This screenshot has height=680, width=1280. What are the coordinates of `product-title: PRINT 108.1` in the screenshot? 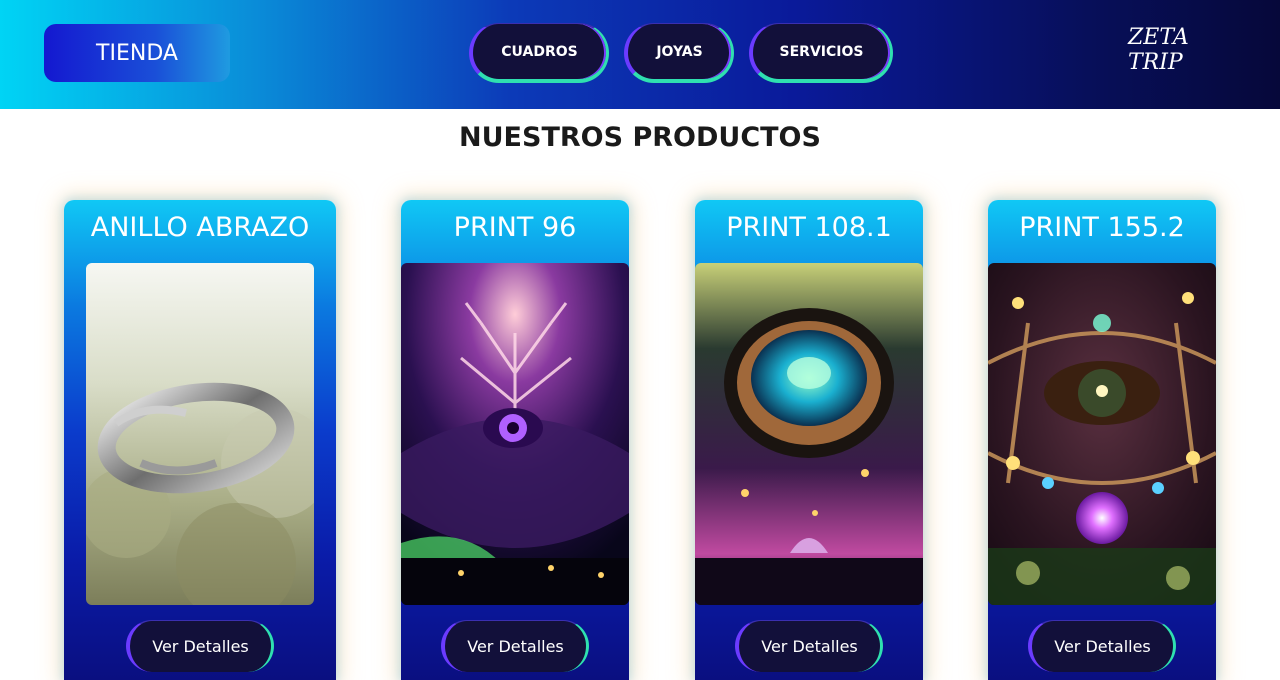 It's located at (809, 227).